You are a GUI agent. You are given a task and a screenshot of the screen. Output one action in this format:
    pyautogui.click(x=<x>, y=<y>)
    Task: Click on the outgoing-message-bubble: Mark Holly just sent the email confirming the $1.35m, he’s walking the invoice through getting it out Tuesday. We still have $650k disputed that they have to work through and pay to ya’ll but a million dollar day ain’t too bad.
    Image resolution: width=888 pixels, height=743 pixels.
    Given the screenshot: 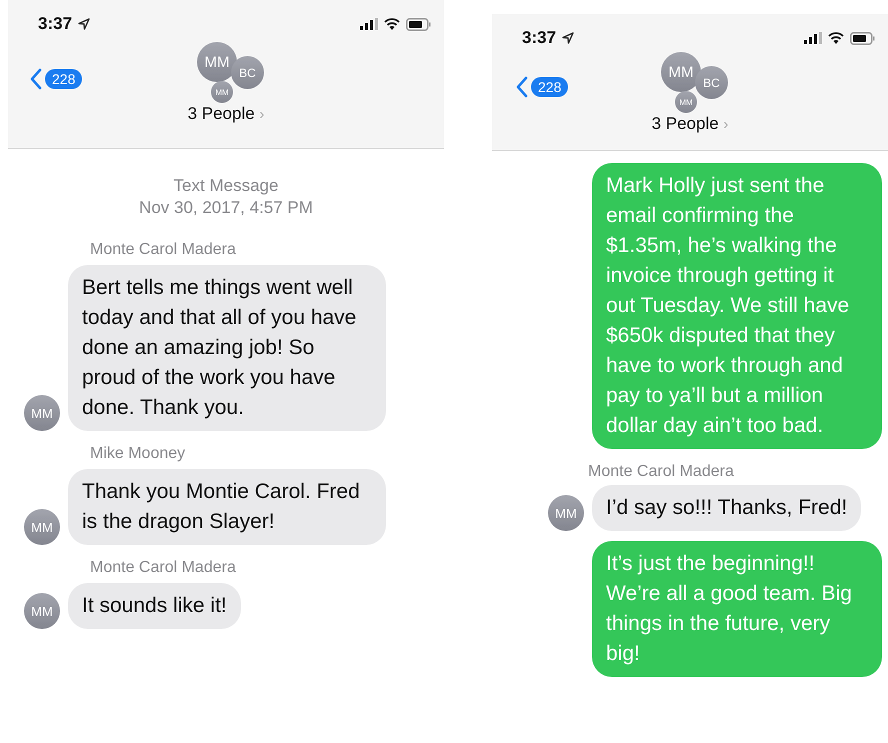 What is the action you would take?
    pyautogui.click(x=737, y=306)
    